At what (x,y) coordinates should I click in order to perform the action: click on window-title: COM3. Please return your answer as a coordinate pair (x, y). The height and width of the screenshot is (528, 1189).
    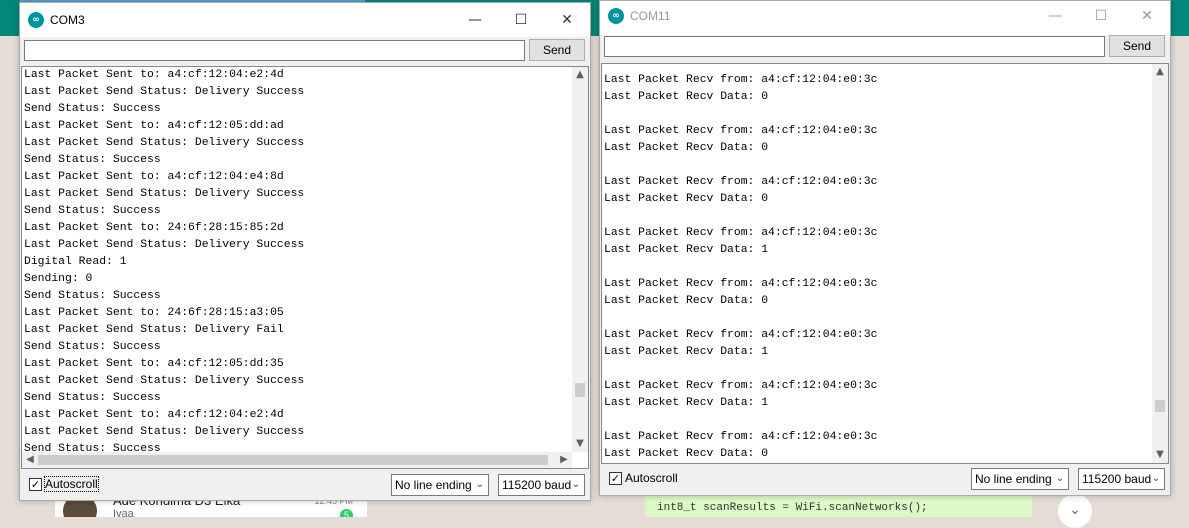
    Looking at the image, I should click on (67, 20).